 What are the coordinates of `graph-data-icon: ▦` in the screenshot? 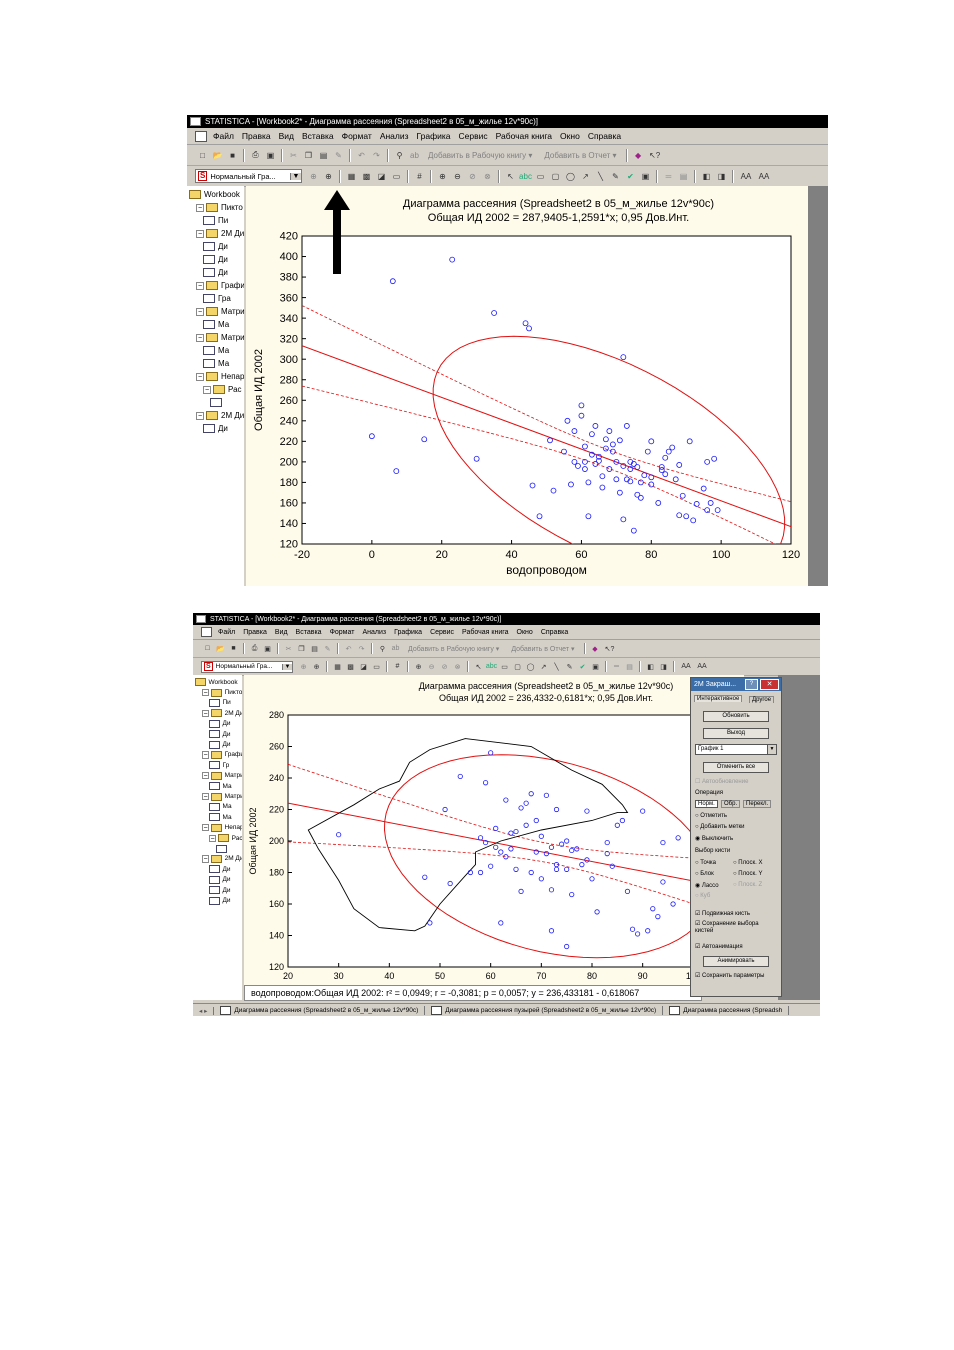 It's located at (351, 176).